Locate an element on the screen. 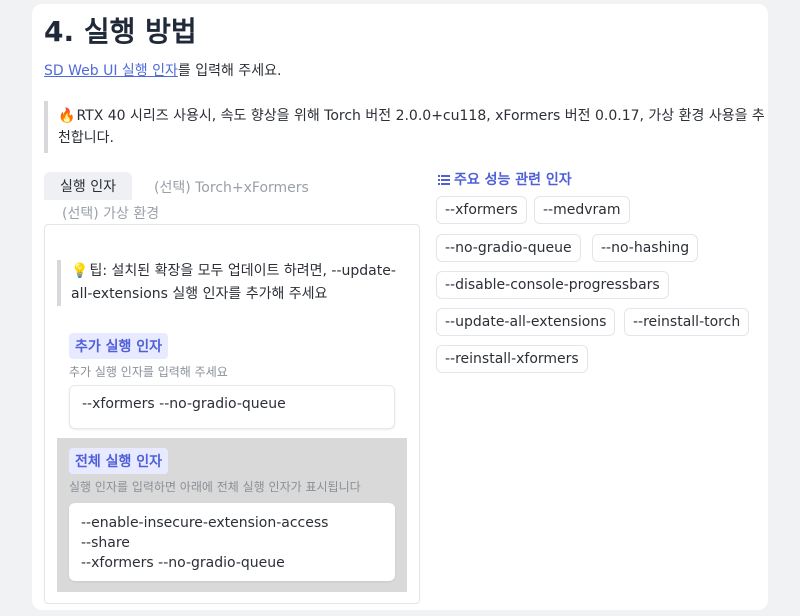  tab-venv: (선택) 가상 환경 is located at coordinates (110, 213).